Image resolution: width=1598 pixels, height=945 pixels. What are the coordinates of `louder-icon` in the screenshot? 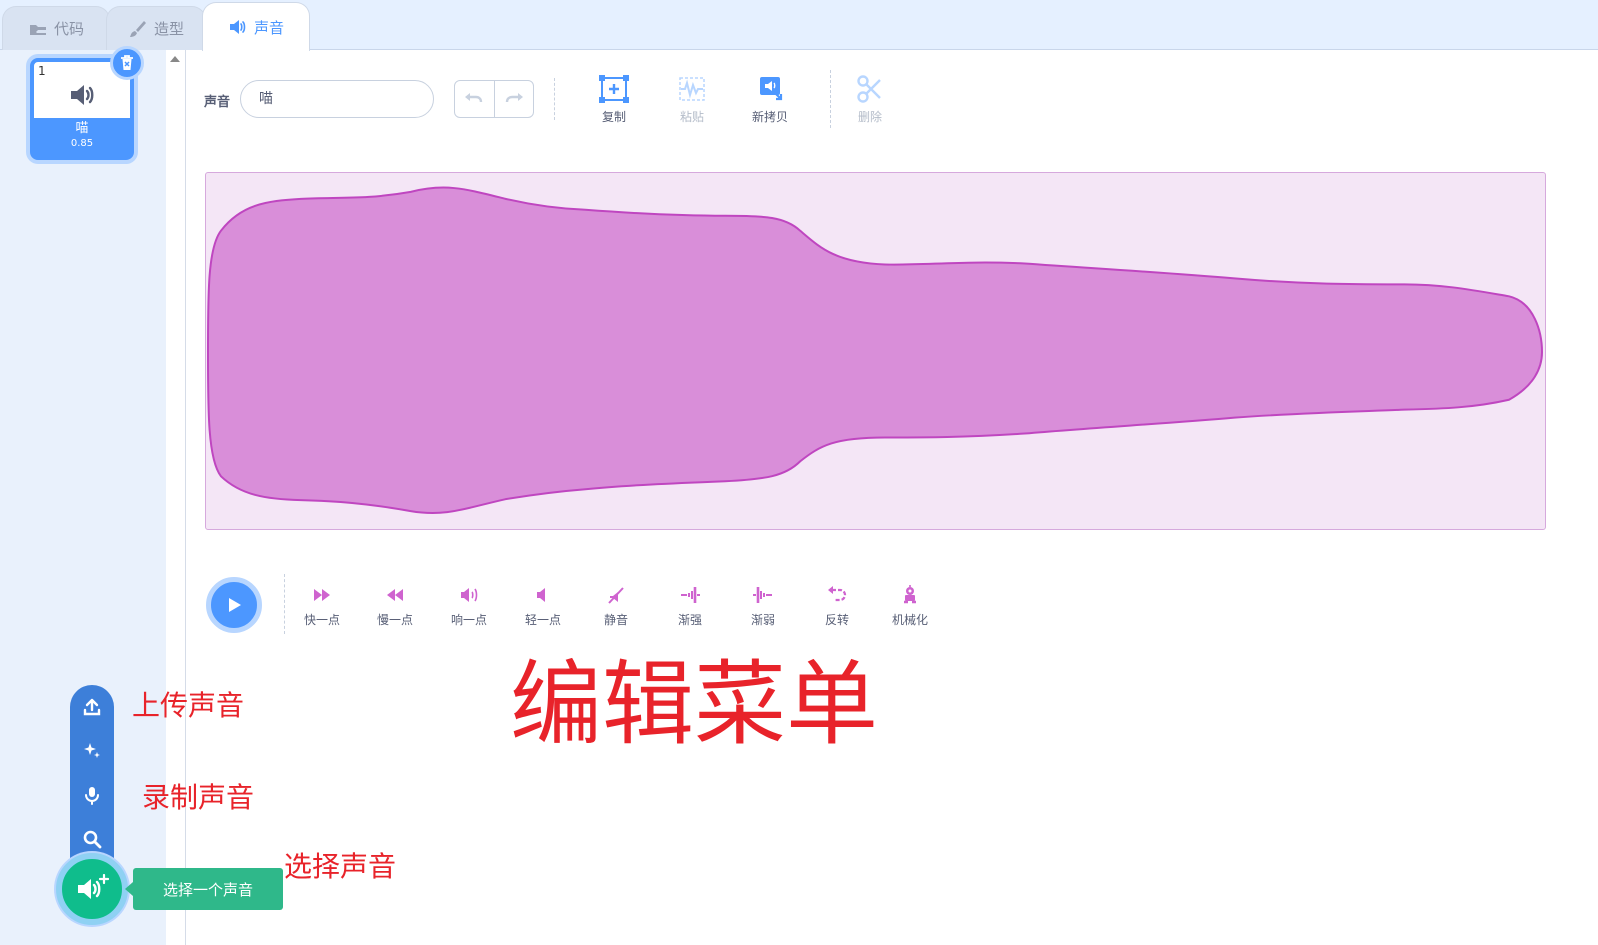 It's located at (469, 595).